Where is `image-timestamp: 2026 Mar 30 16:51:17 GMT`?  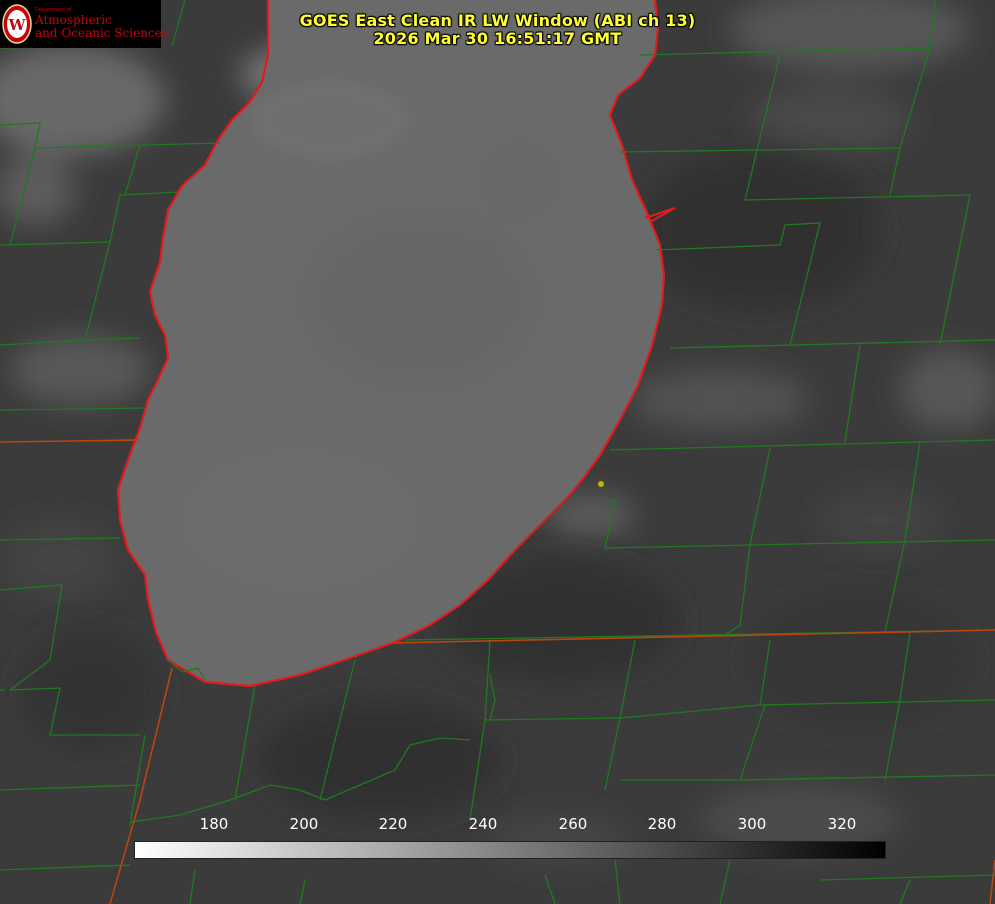
image-timestamp: 2026 Mar 30 16:51:17 GMT is located at coordinates (497, 38).